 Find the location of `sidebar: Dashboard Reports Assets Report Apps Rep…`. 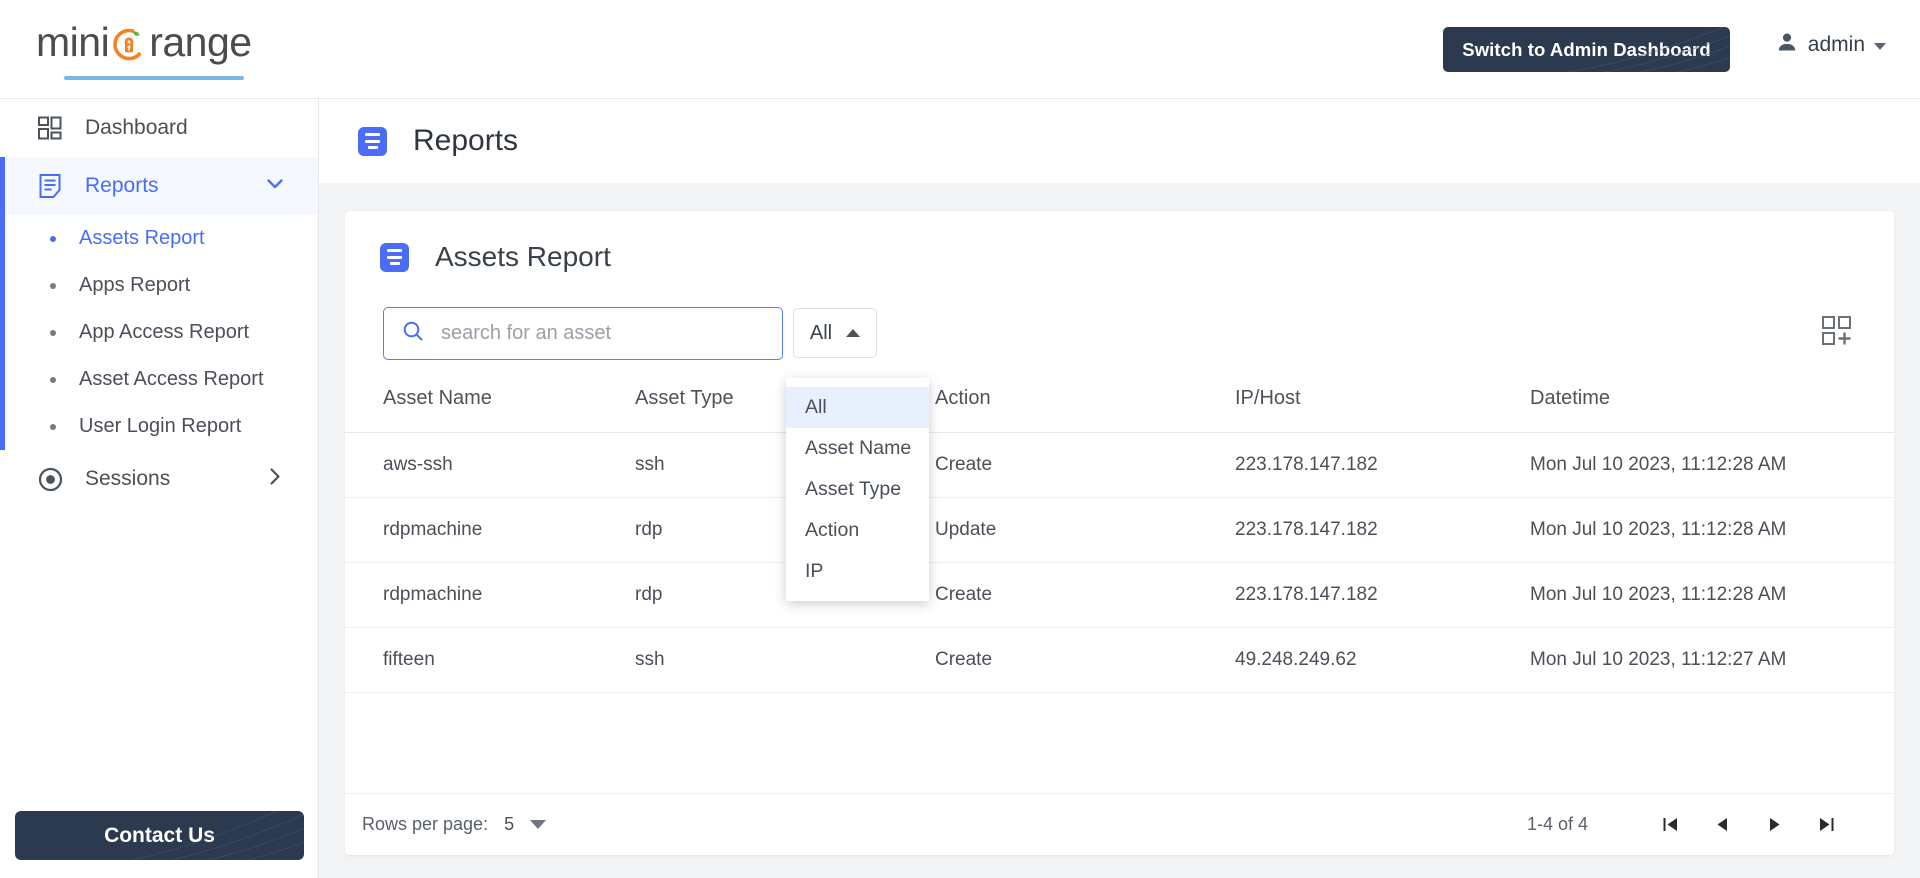

sidebar: Dashboard Reports Assets Report Apps Rep… is located at coordinates (159, 488).